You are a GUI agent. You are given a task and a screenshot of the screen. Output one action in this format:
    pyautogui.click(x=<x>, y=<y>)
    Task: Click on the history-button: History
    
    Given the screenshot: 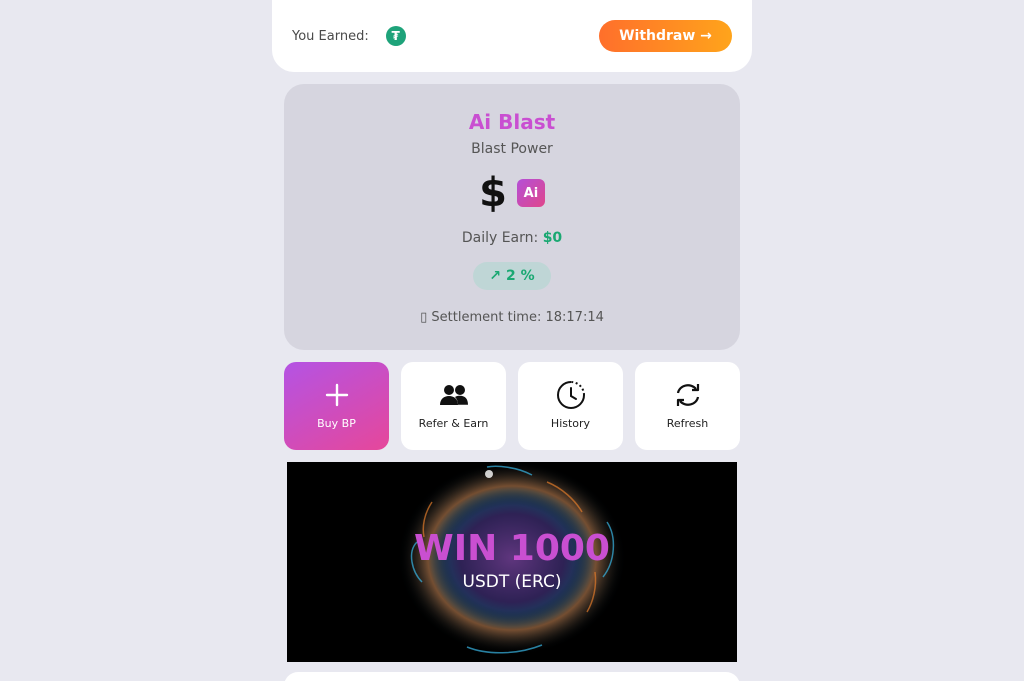 What is the action you would take?
    pyautogui.click(x=570, y=406)
    